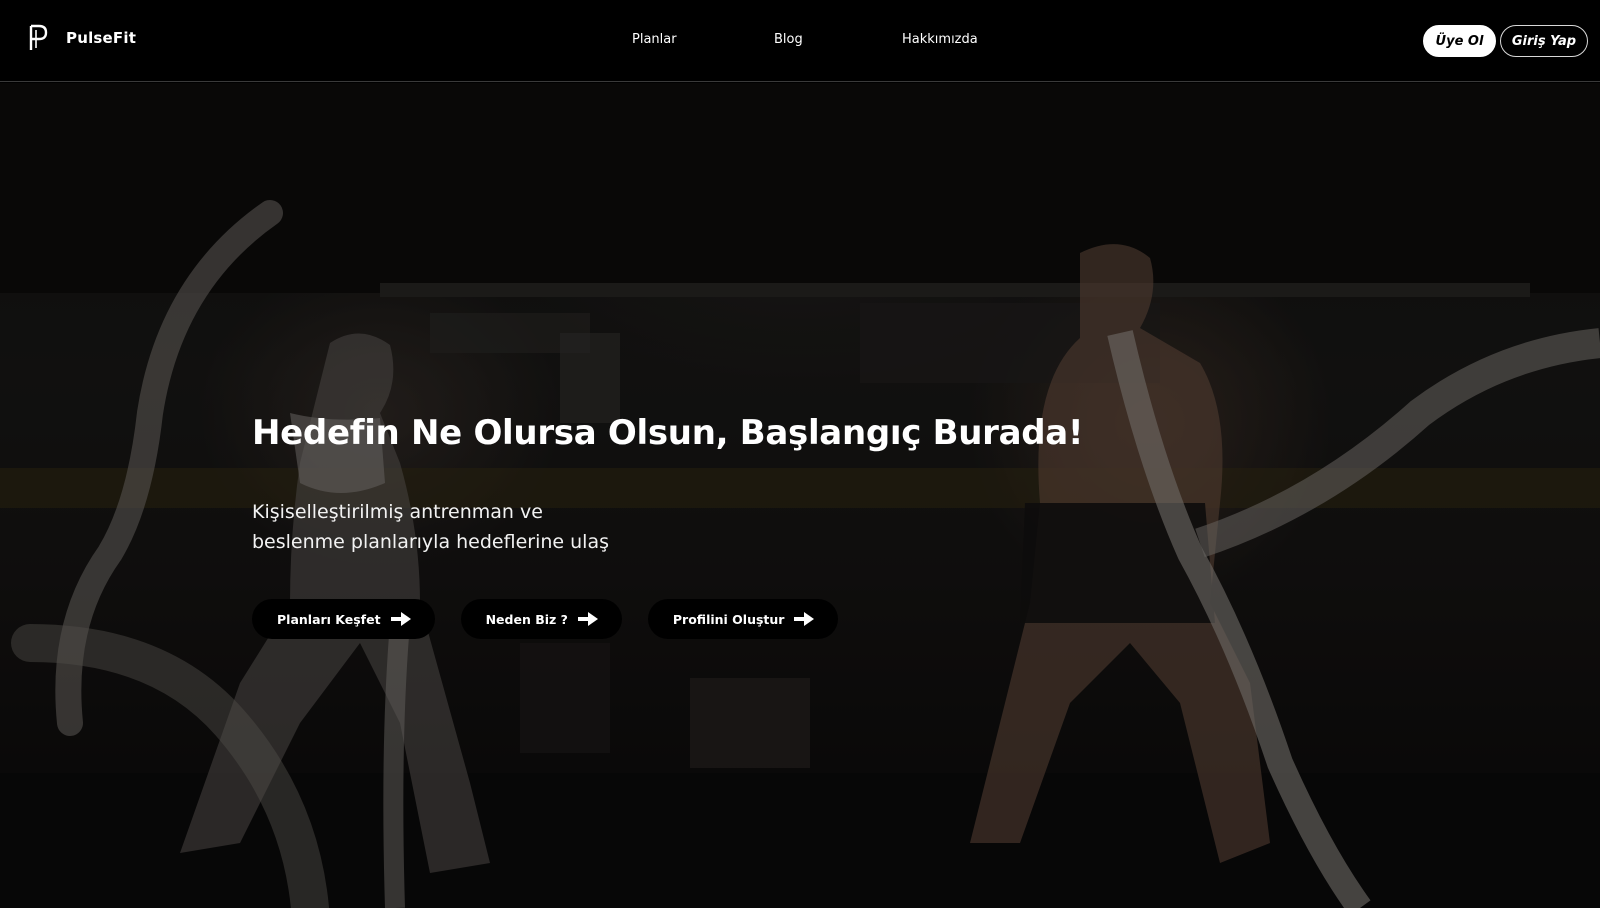 The image size is (1600, 908). Describe the element at coordinates (654, 39) in the screenshot. I see `nav-link-plans: Planlar` at that location.